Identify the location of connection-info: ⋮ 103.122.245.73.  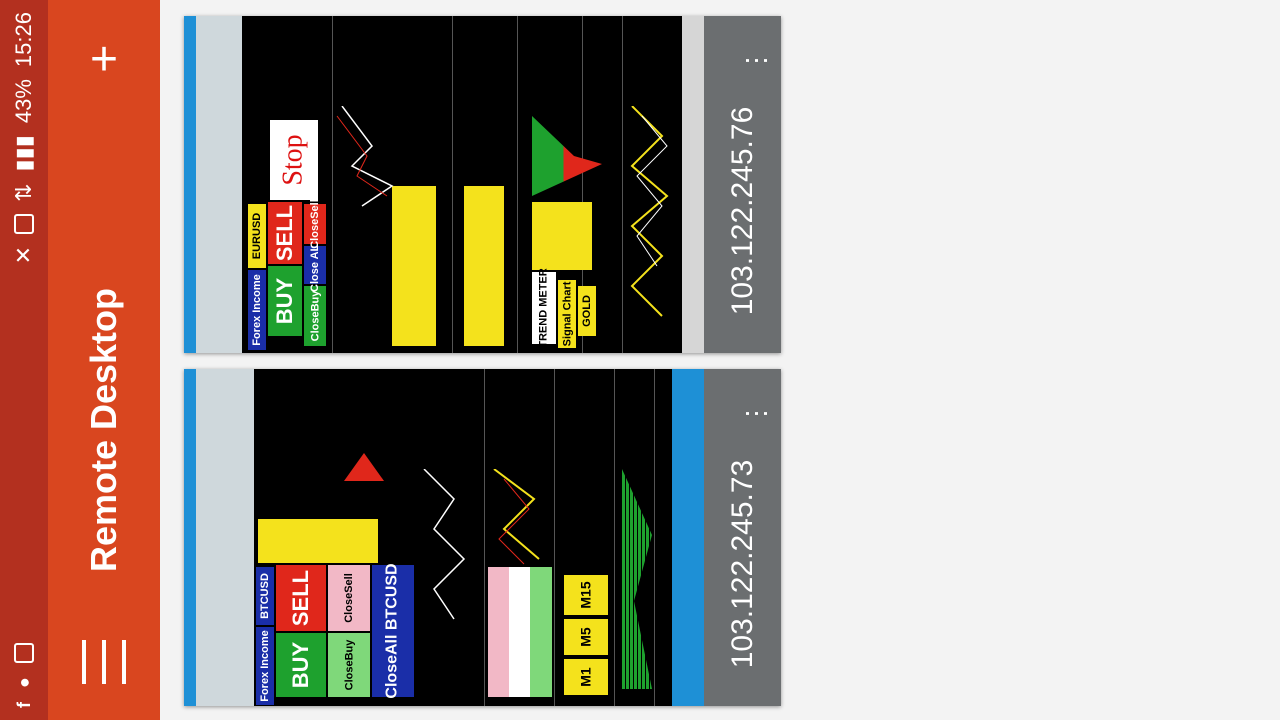
(742, 537).